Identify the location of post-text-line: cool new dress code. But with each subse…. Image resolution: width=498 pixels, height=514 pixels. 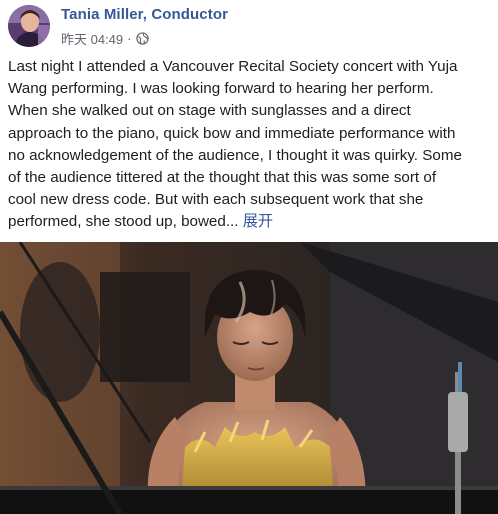
(216, 200).